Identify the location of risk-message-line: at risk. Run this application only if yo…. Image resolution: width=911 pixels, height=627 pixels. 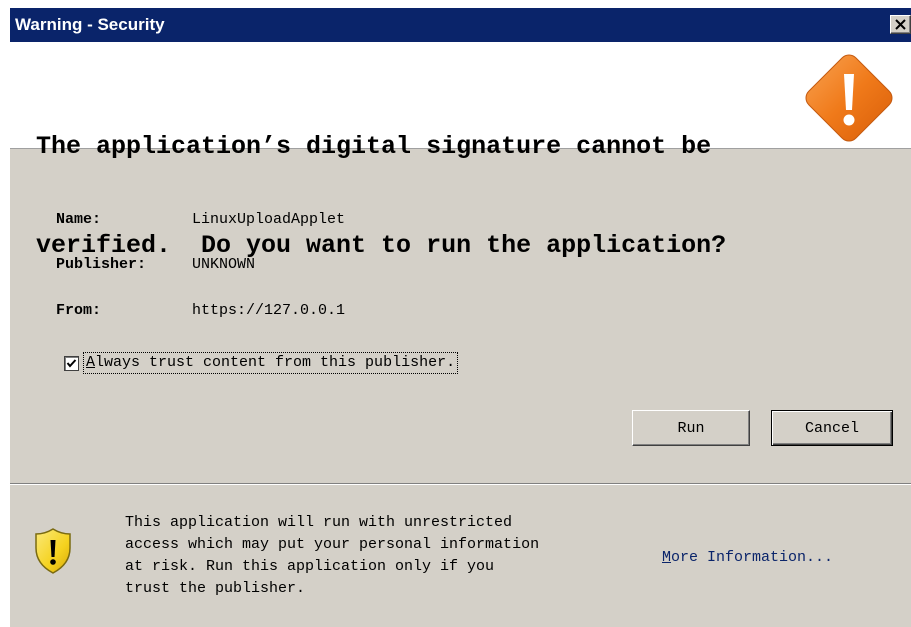
(310, 566).